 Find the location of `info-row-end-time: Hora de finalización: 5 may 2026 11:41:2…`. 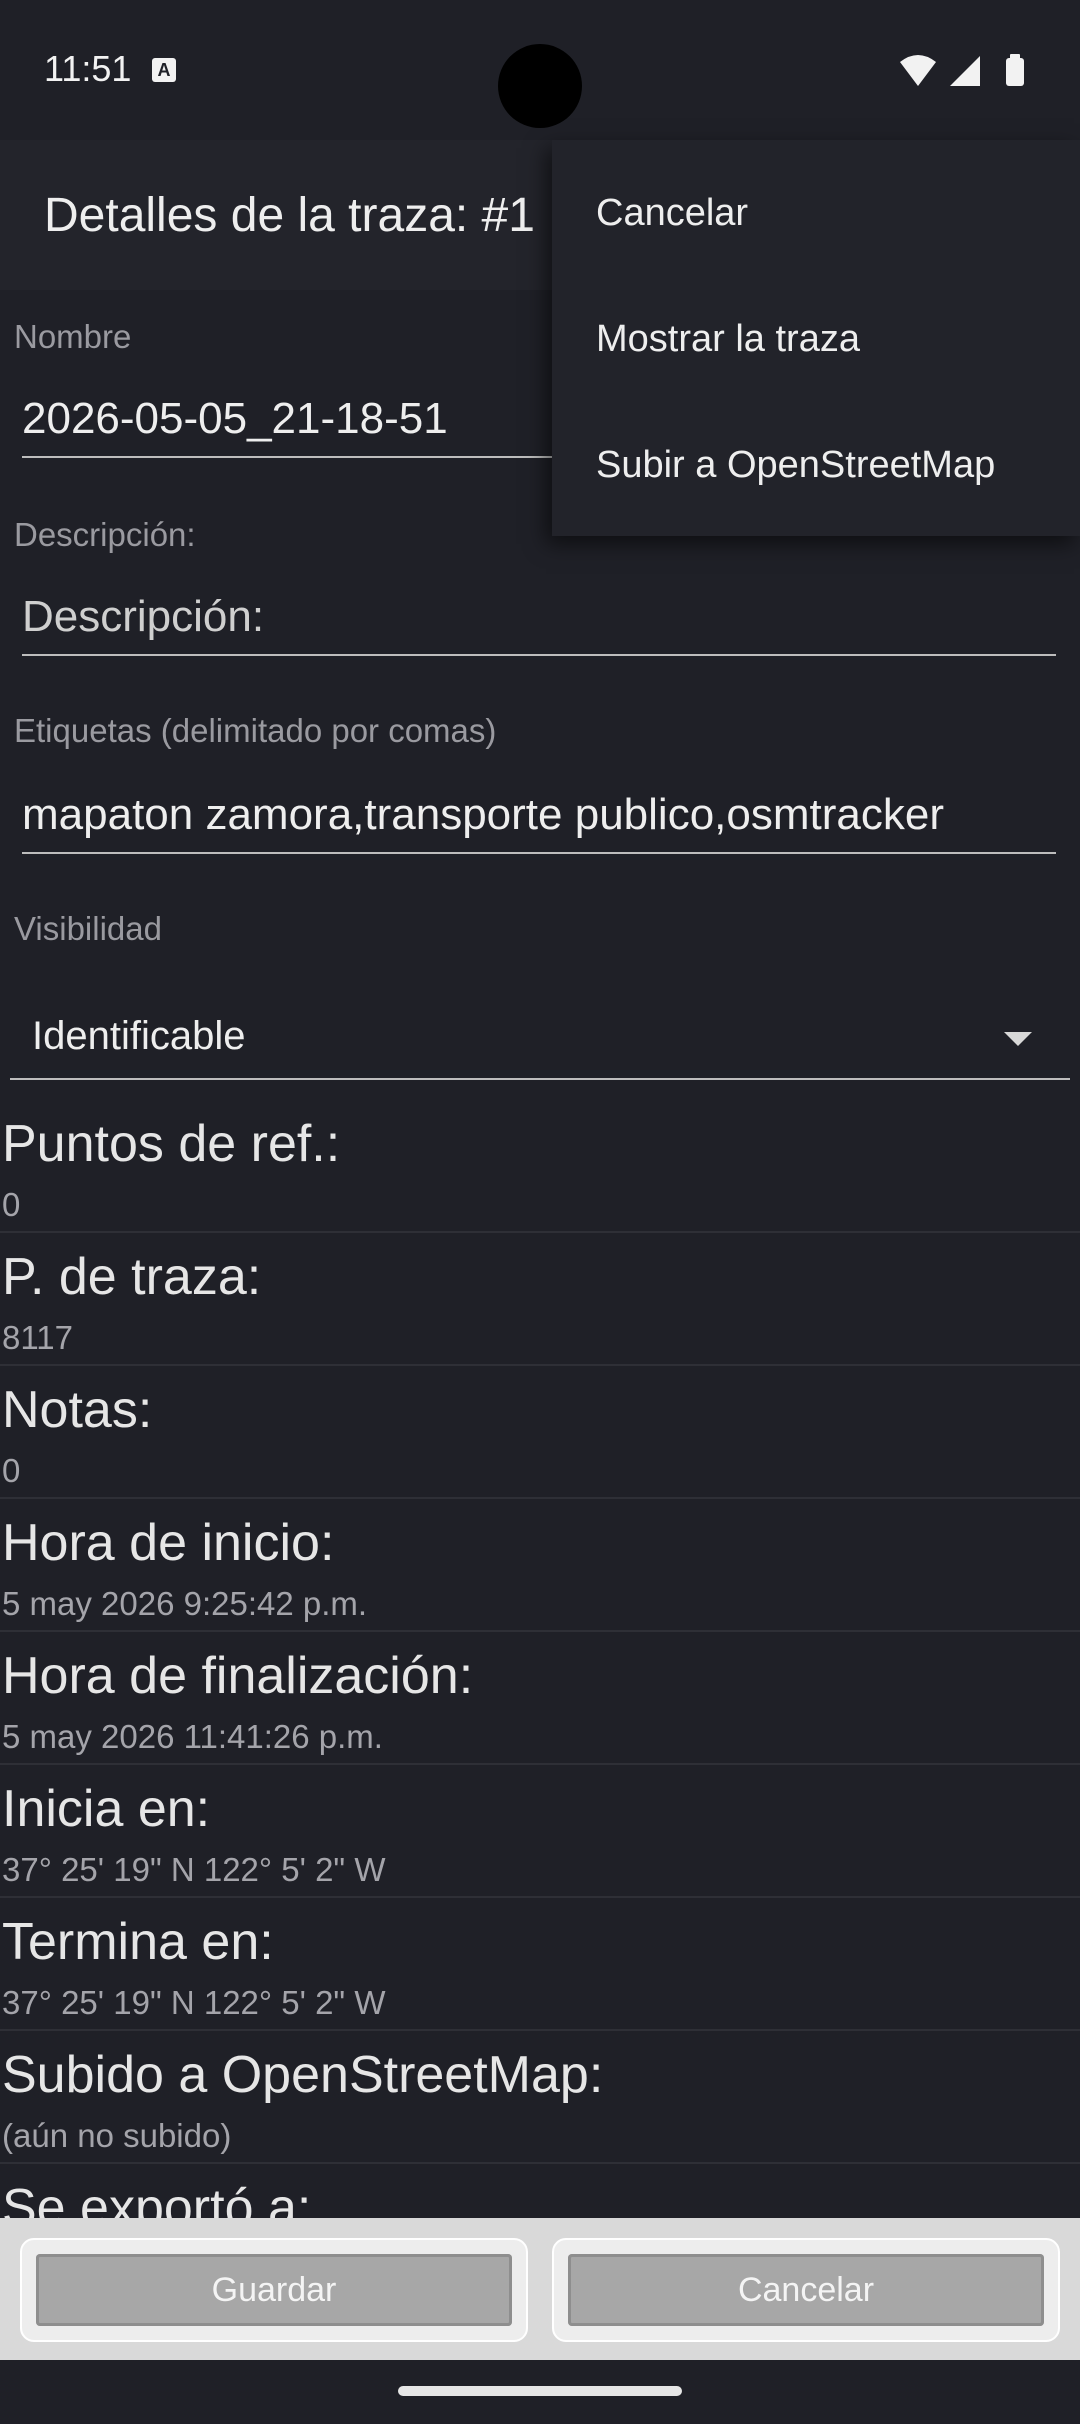

info-row-end-time: Hora de finalización: 5 may 2026 11:41:2… is located at coordinates (540, 1698).